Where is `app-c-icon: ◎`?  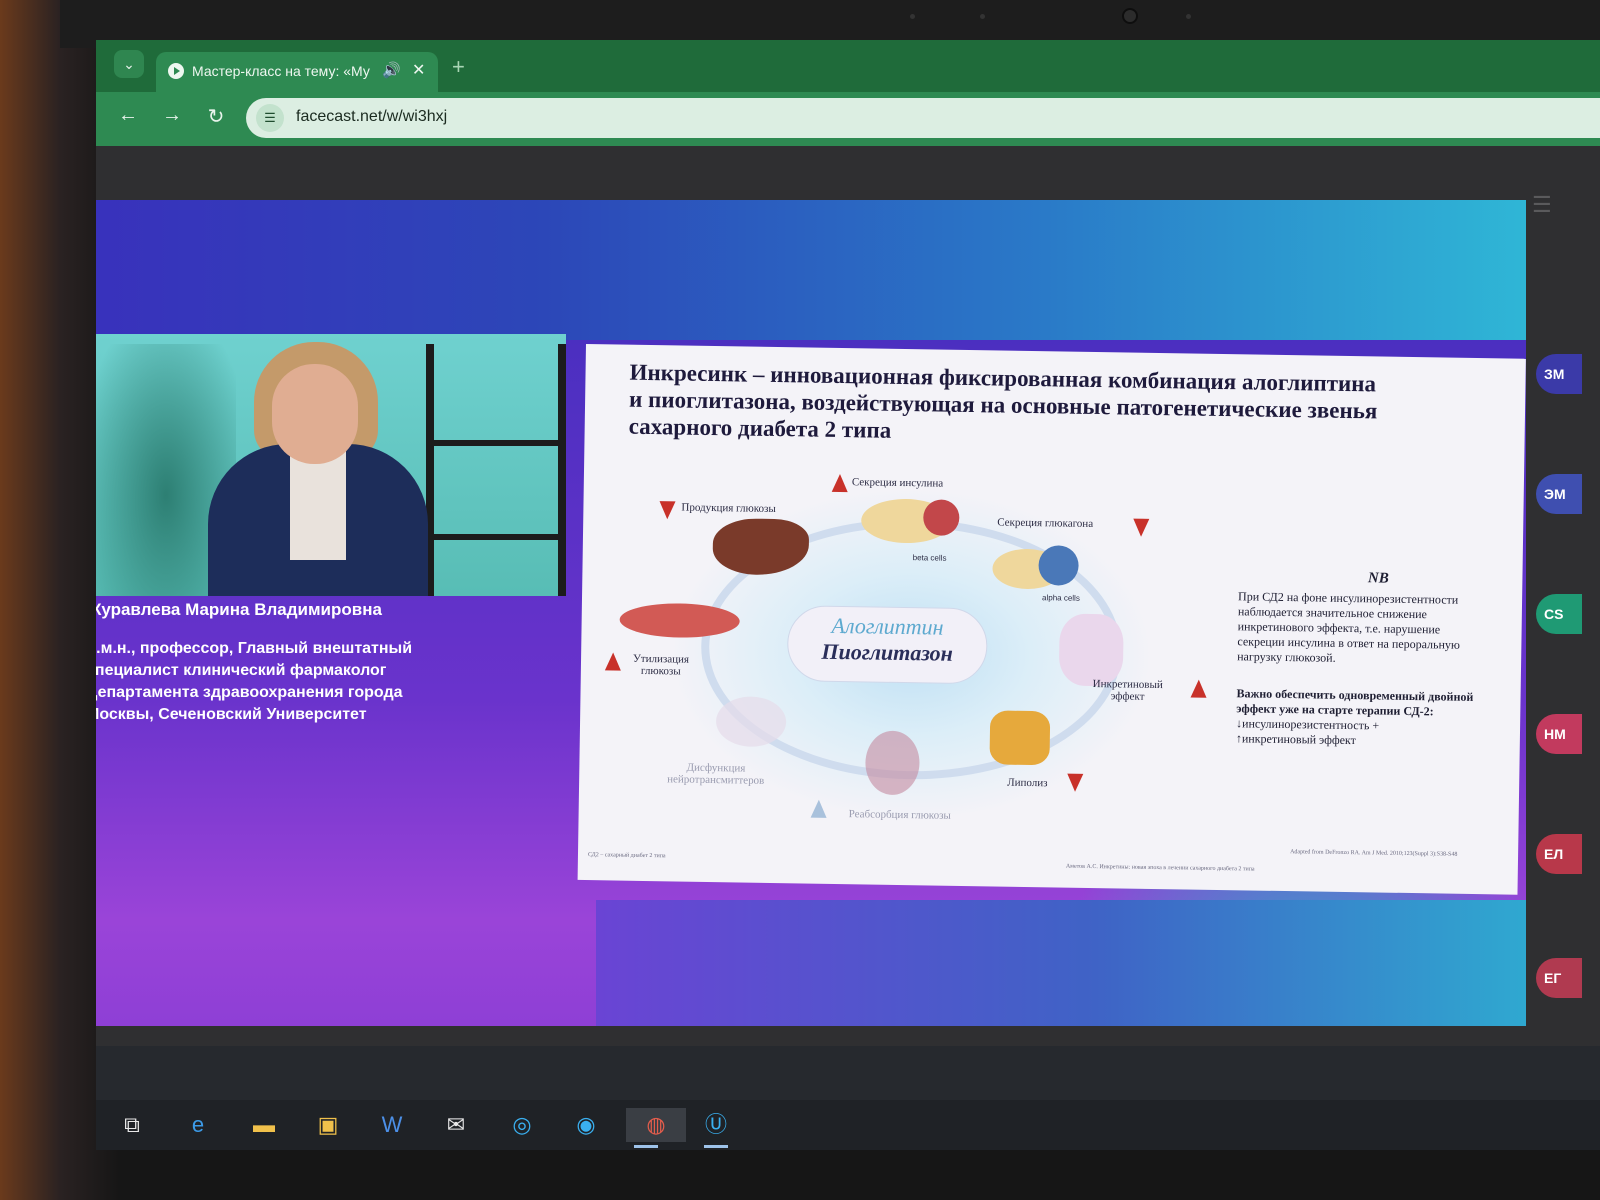
app-c-icon: ◎ is located at coordinates (522, 1125).